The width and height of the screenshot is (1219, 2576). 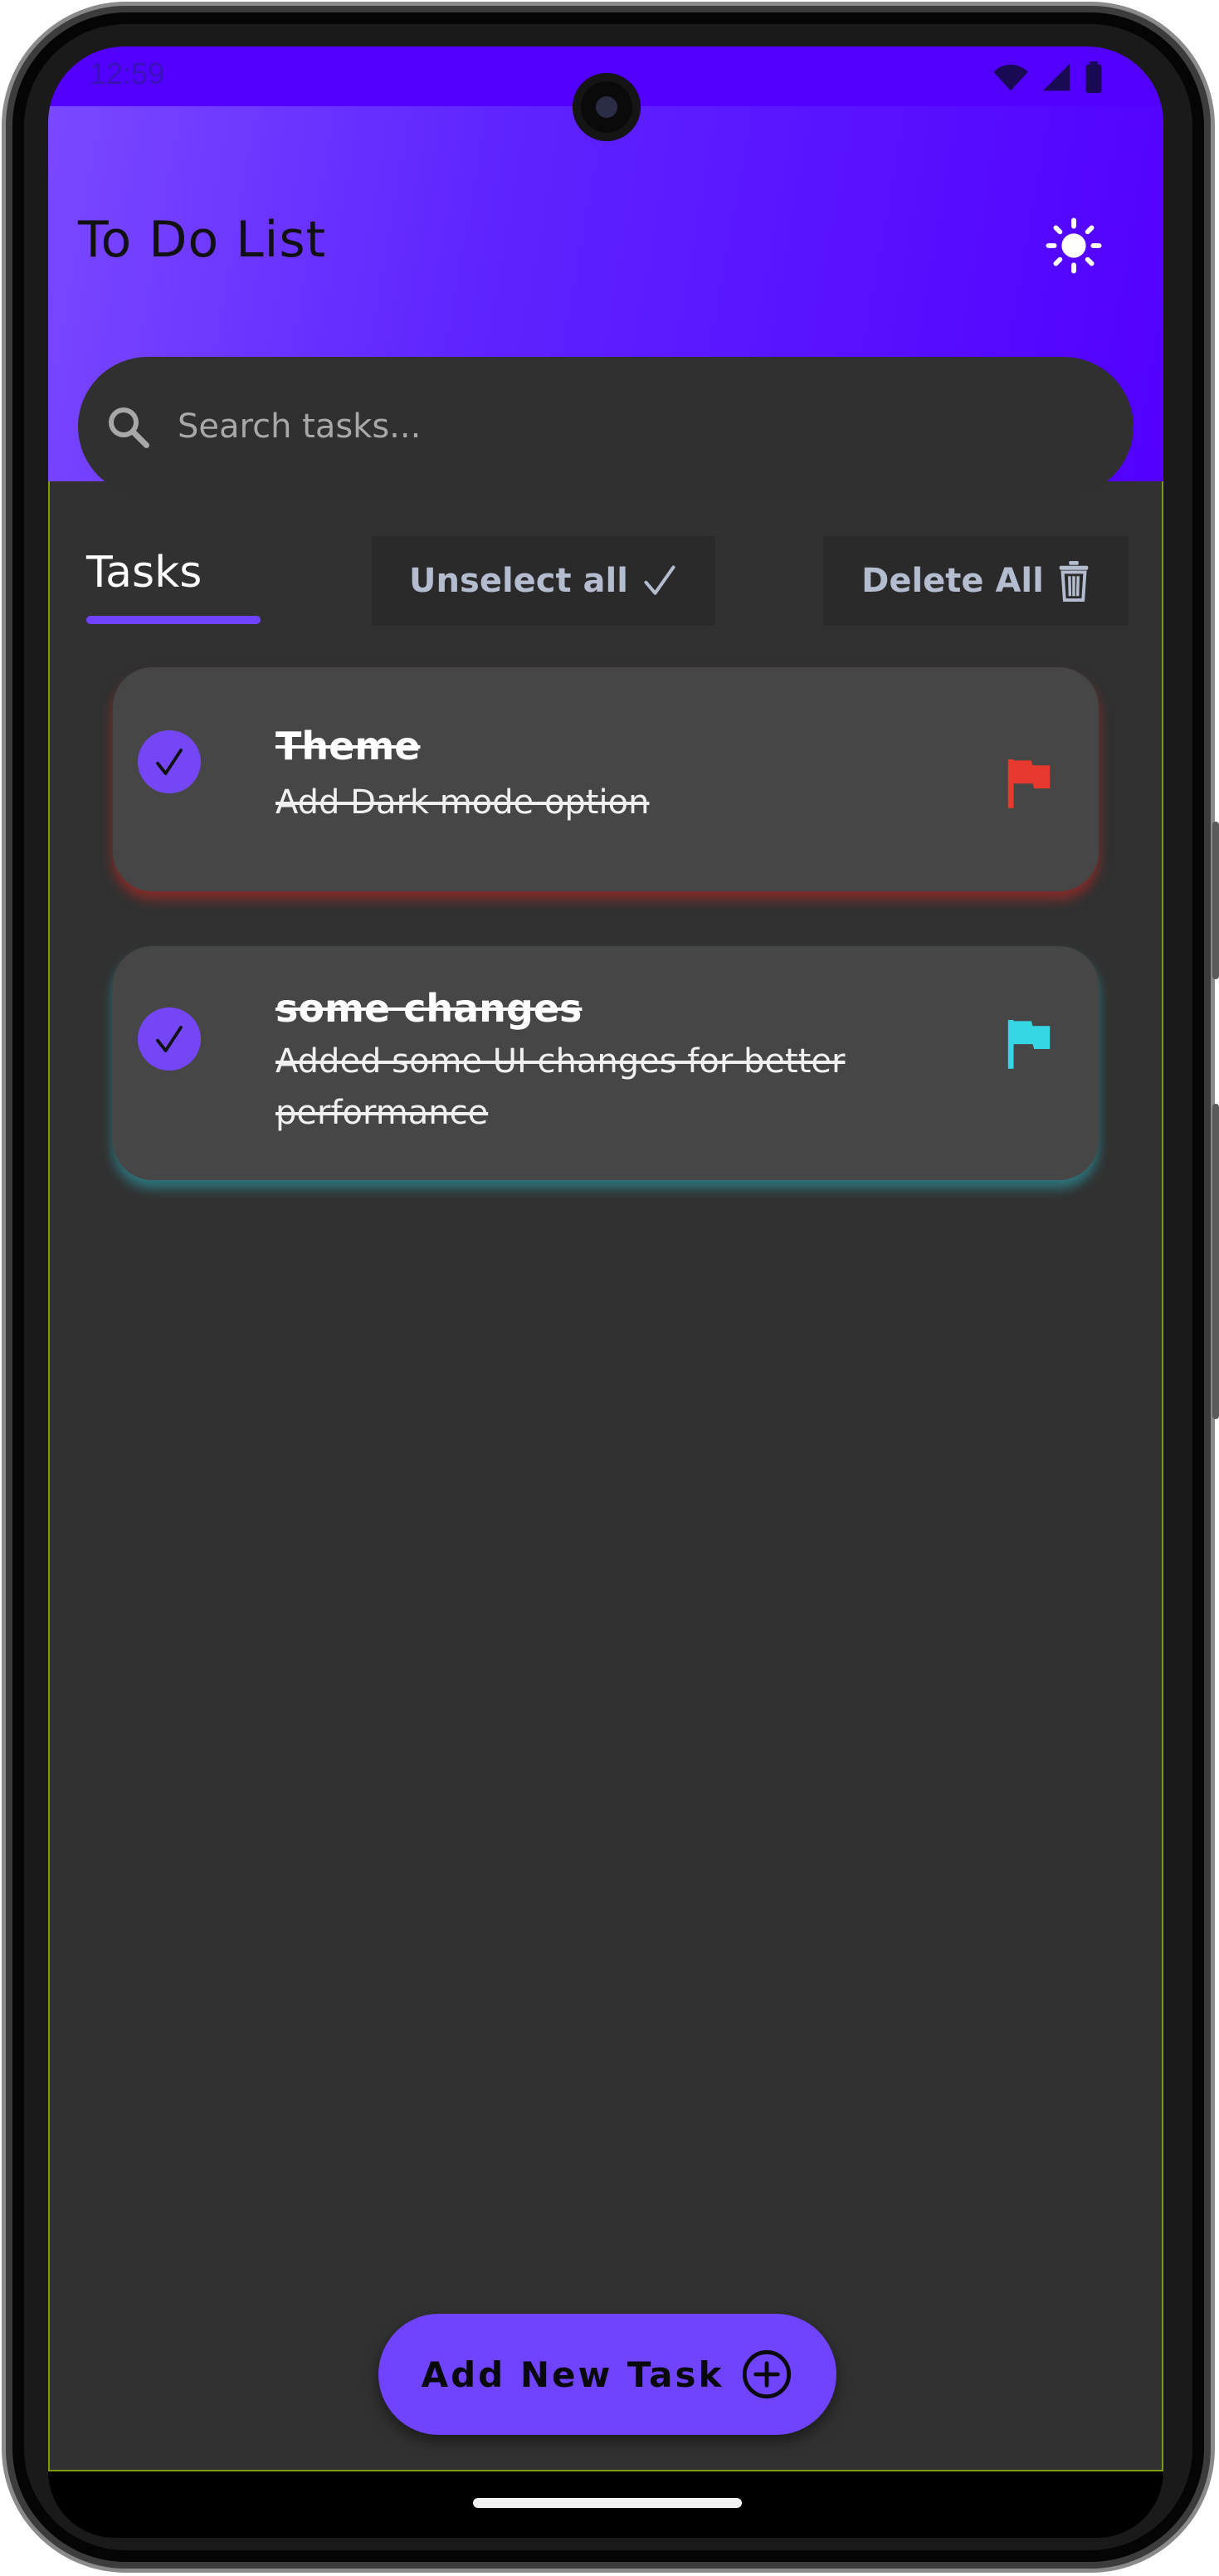 I want to click on battery-icon, so click(x=1094, y=77).